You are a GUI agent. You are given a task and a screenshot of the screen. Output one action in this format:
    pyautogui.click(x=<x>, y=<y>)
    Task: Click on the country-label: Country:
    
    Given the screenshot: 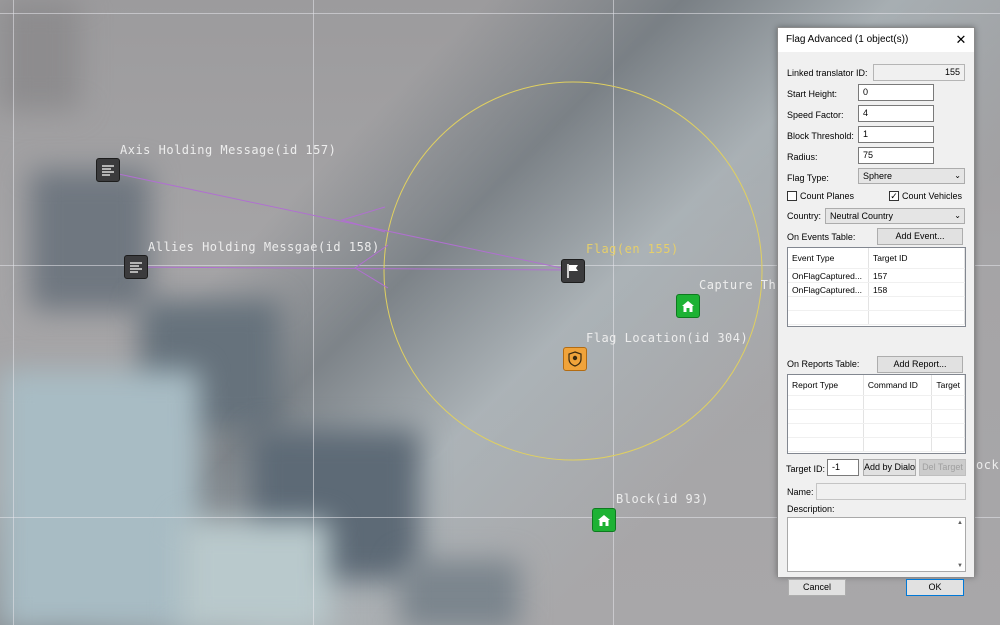 What is the action you would take?
    pyautogui.click(x=804, y=216)
    